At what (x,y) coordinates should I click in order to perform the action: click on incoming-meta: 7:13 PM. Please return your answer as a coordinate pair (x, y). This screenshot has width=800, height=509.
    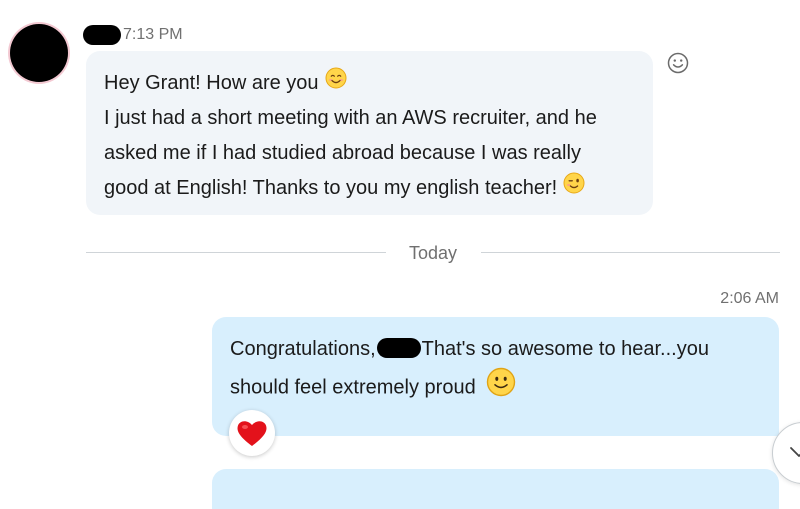
    Looking at the image, I should click on (133, 35).